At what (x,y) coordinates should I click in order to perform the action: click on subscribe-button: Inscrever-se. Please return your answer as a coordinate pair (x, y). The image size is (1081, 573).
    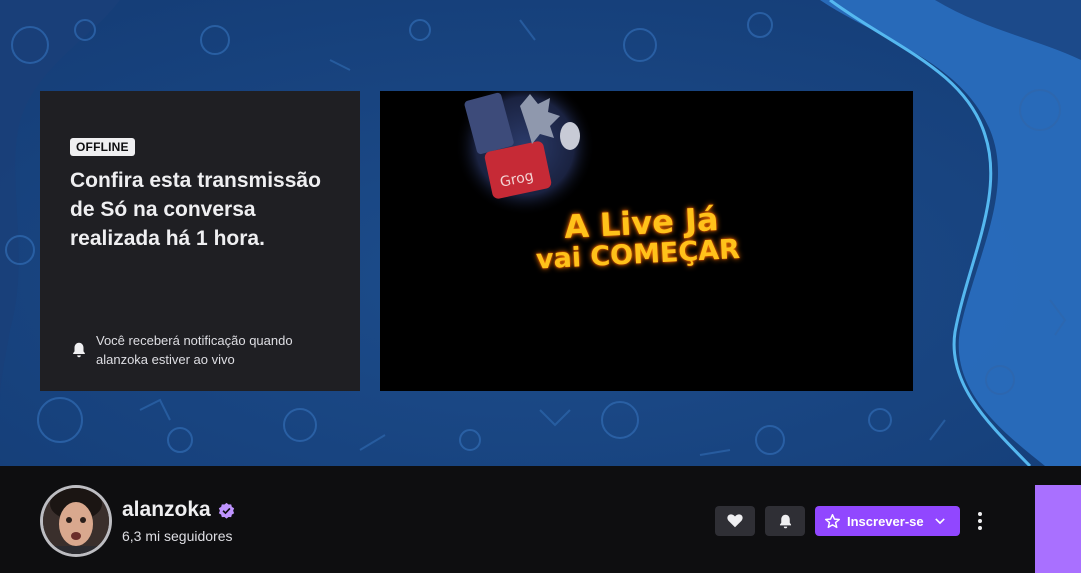
    Looking at the image, I should click on (887, 521).